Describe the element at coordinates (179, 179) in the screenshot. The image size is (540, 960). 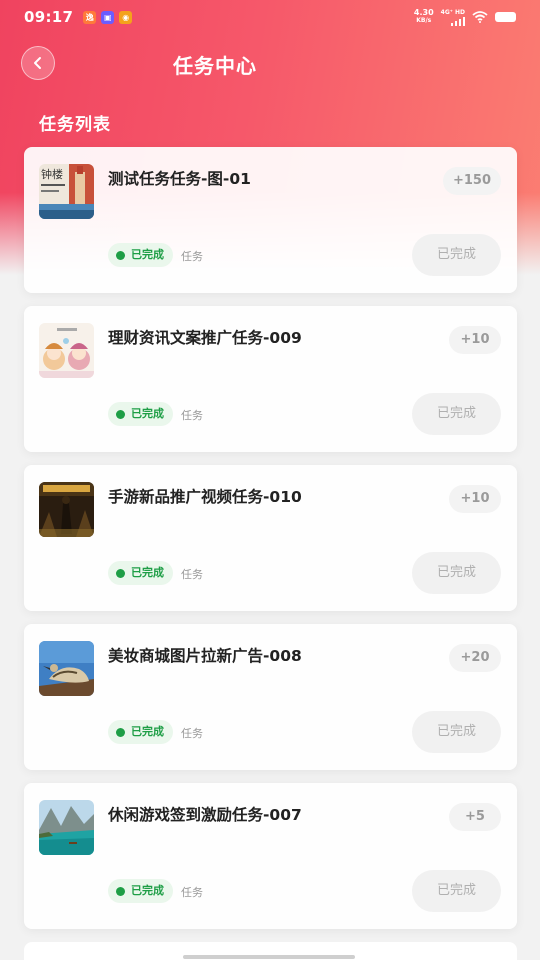
I see `task-title: 测试任务任务-图-01` at that location.